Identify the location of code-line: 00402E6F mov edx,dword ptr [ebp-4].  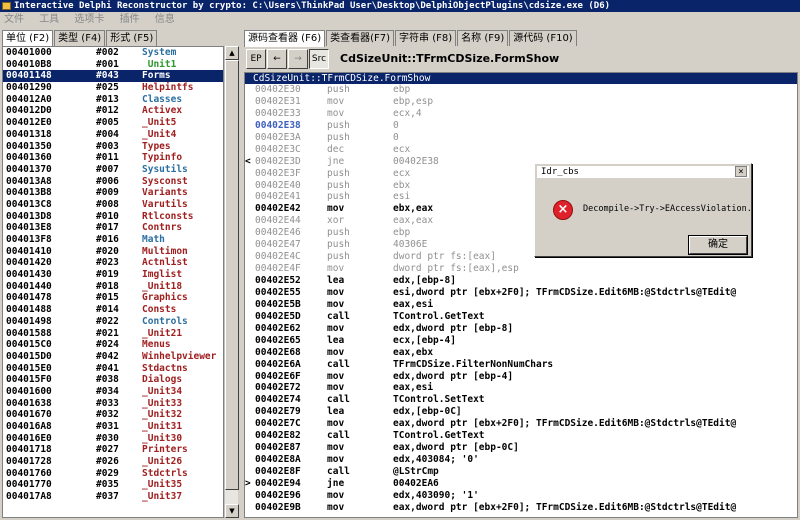
(521, 377).